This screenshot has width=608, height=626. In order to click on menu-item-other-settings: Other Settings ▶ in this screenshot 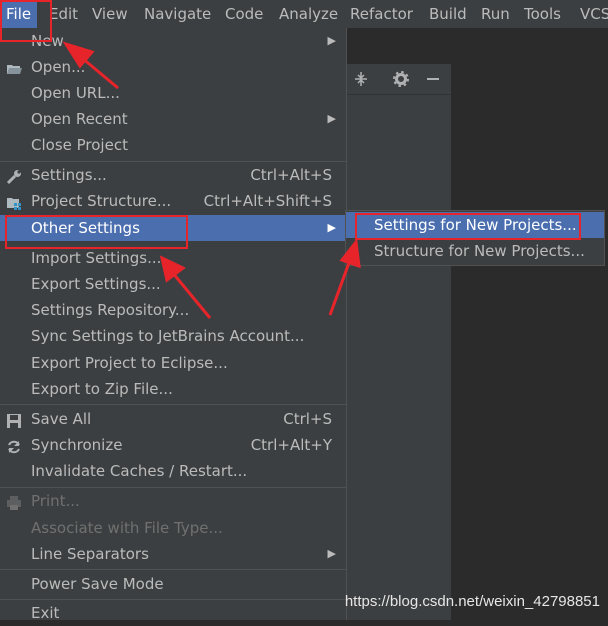, I will do `click(173, 228)`.